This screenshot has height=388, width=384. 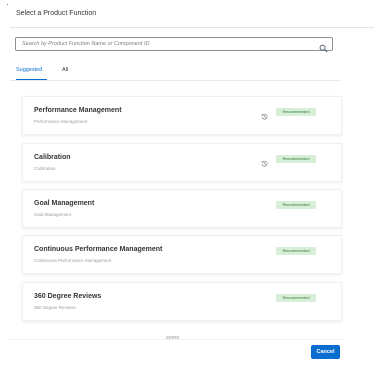 What do you see at coordinates (192, 27) in the screenshot?
I see `title-divider` at bounding box center [192, 27].